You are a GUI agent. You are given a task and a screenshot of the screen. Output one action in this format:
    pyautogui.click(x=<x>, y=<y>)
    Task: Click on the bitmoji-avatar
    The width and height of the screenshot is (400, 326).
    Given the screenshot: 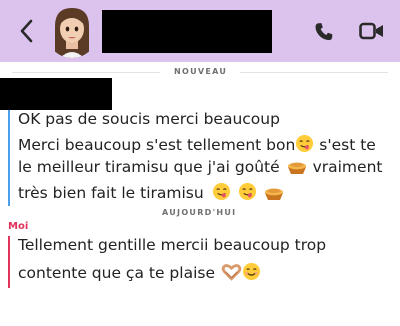 What is the action you would take?
    pyautogui.click(x=72, y=31)
    